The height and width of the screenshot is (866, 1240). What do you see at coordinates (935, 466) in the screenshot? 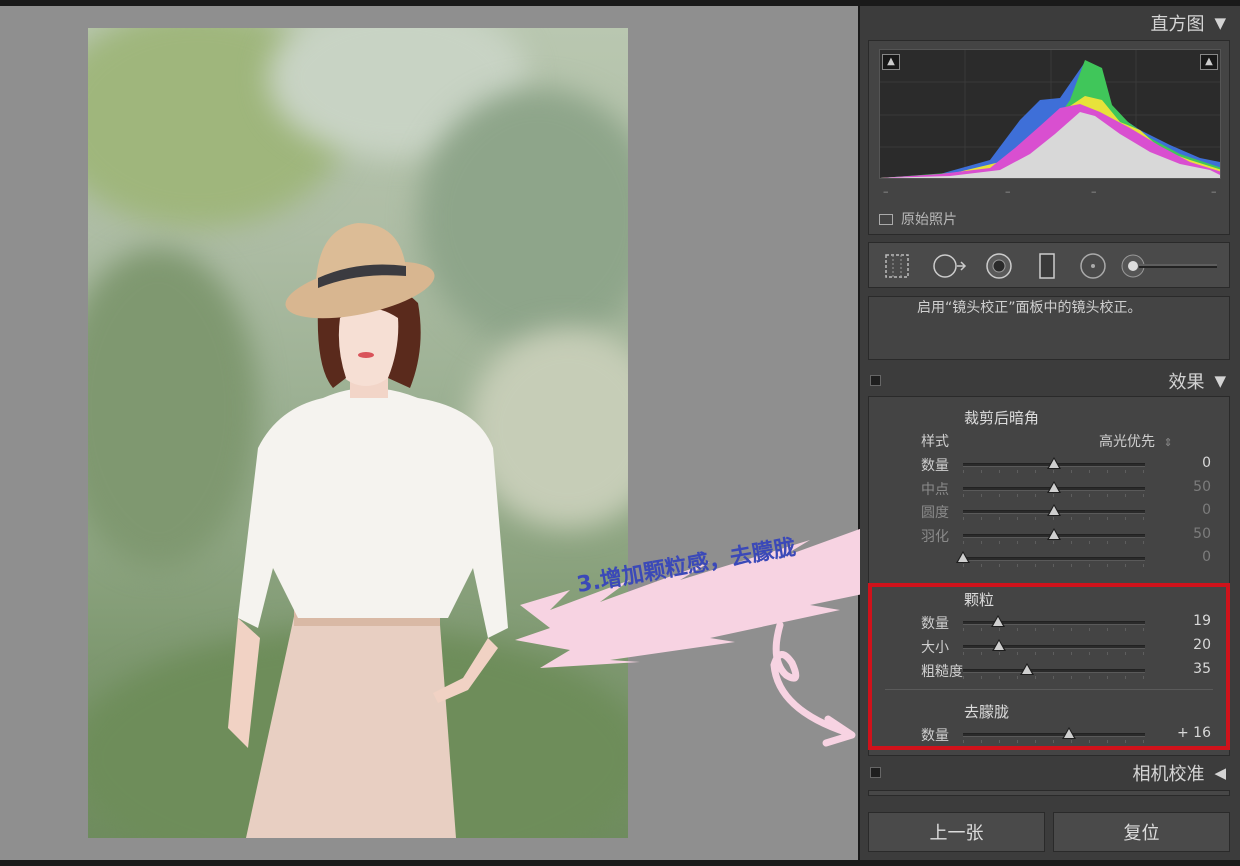
I see `slider-label: 数量` at bounding box center [935, 466].